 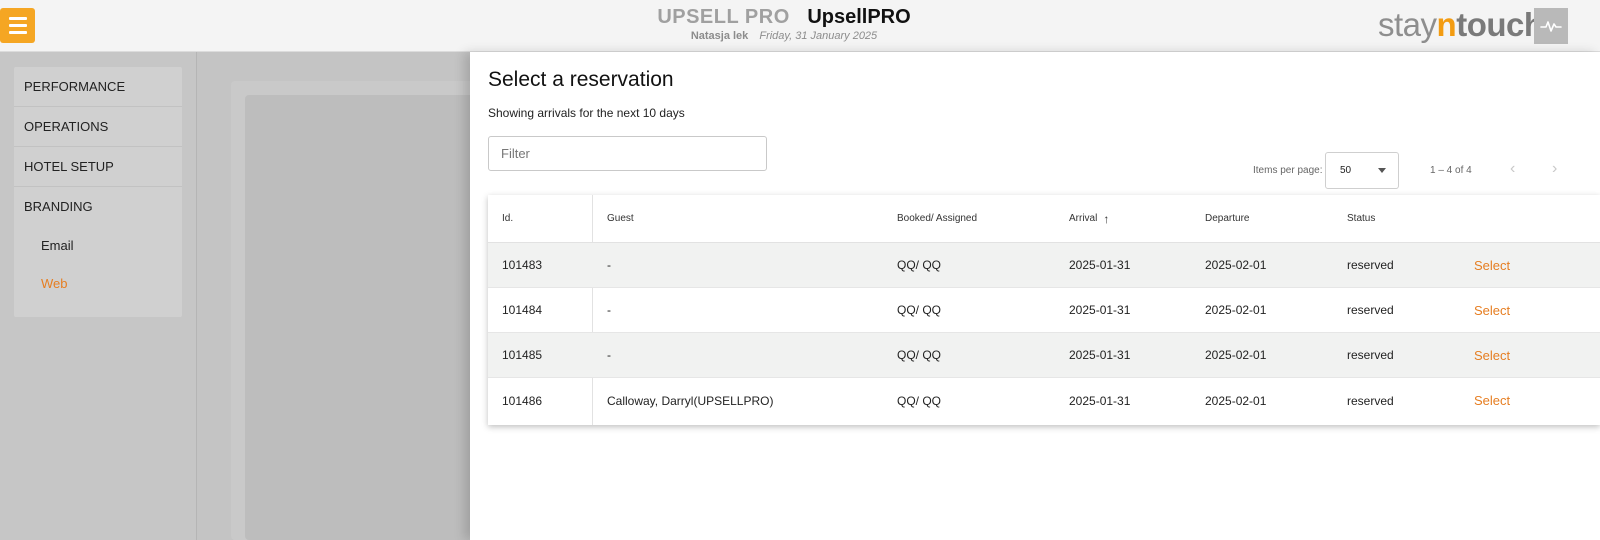 I want to click on header-arrival-label: Arrival, so click(x=1083, y=218).